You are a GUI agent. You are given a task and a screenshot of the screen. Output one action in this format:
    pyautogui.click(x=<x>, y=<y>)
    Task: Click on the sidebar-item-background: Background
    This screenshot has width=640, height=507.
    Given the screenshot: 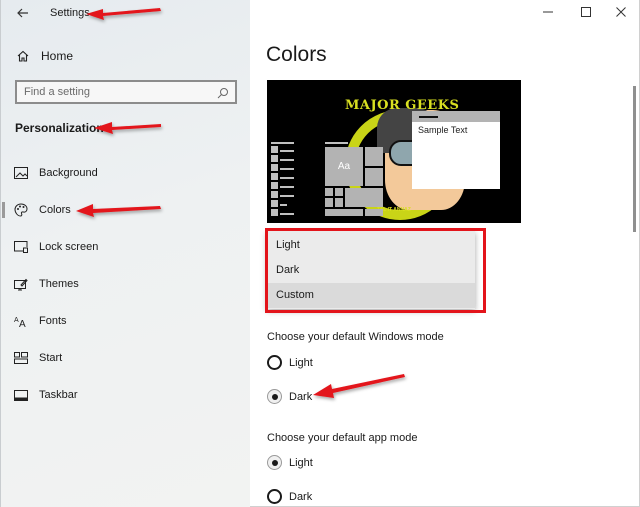 What is the action you would take?
    pyautogui.click(x=125, y=173)
    